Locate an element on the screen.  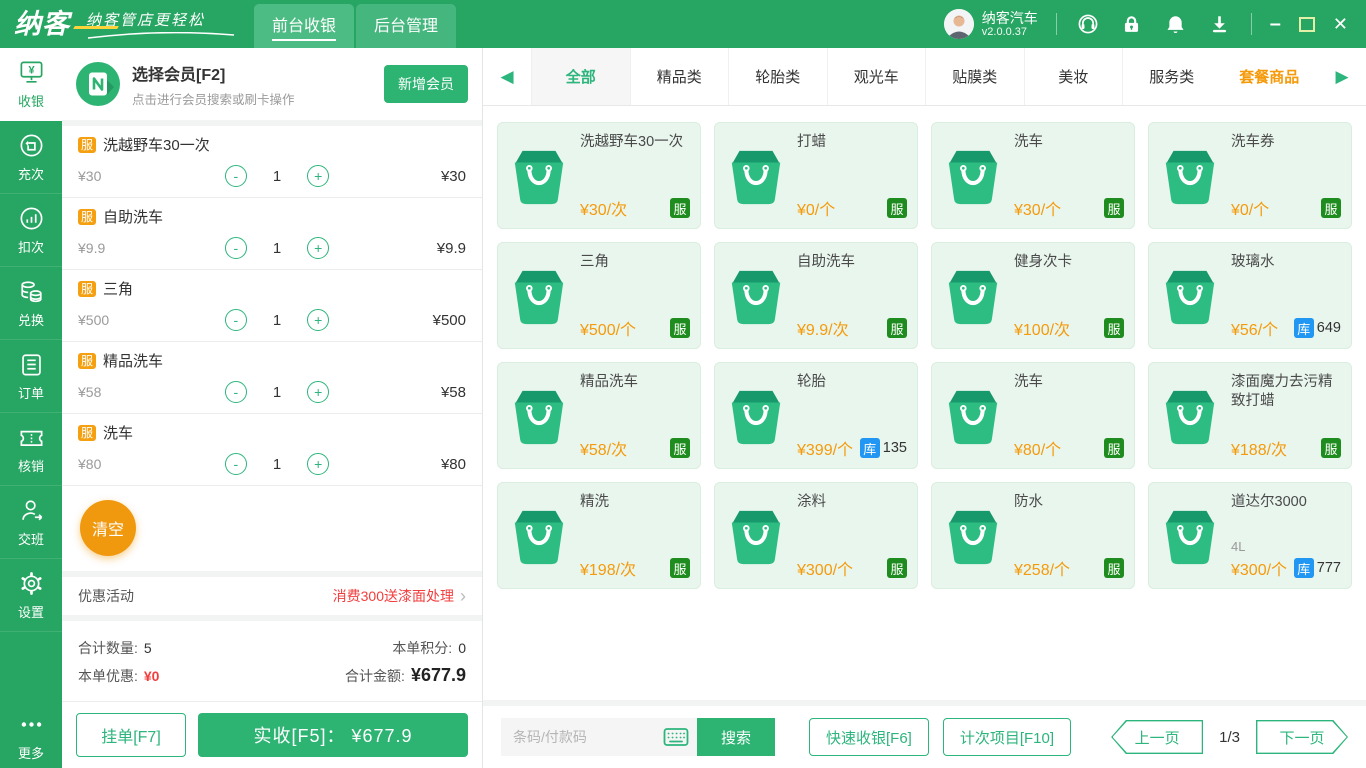
unit-price: ¥80 is located at coordinates (90, 464).